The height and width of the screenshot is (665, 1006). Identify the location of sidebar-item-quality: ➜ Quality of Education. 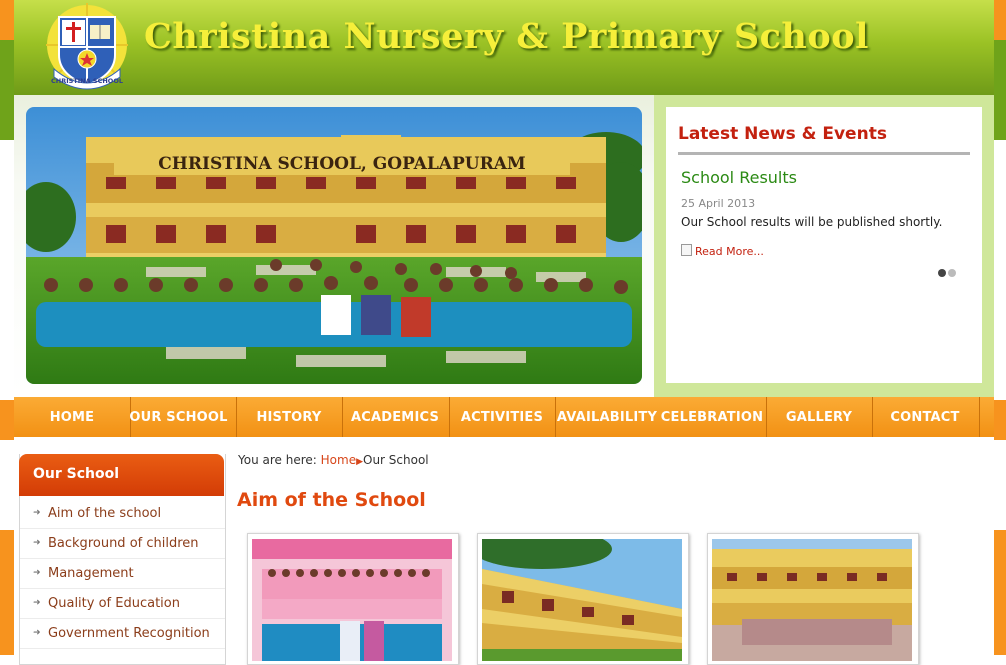
(122, 604).